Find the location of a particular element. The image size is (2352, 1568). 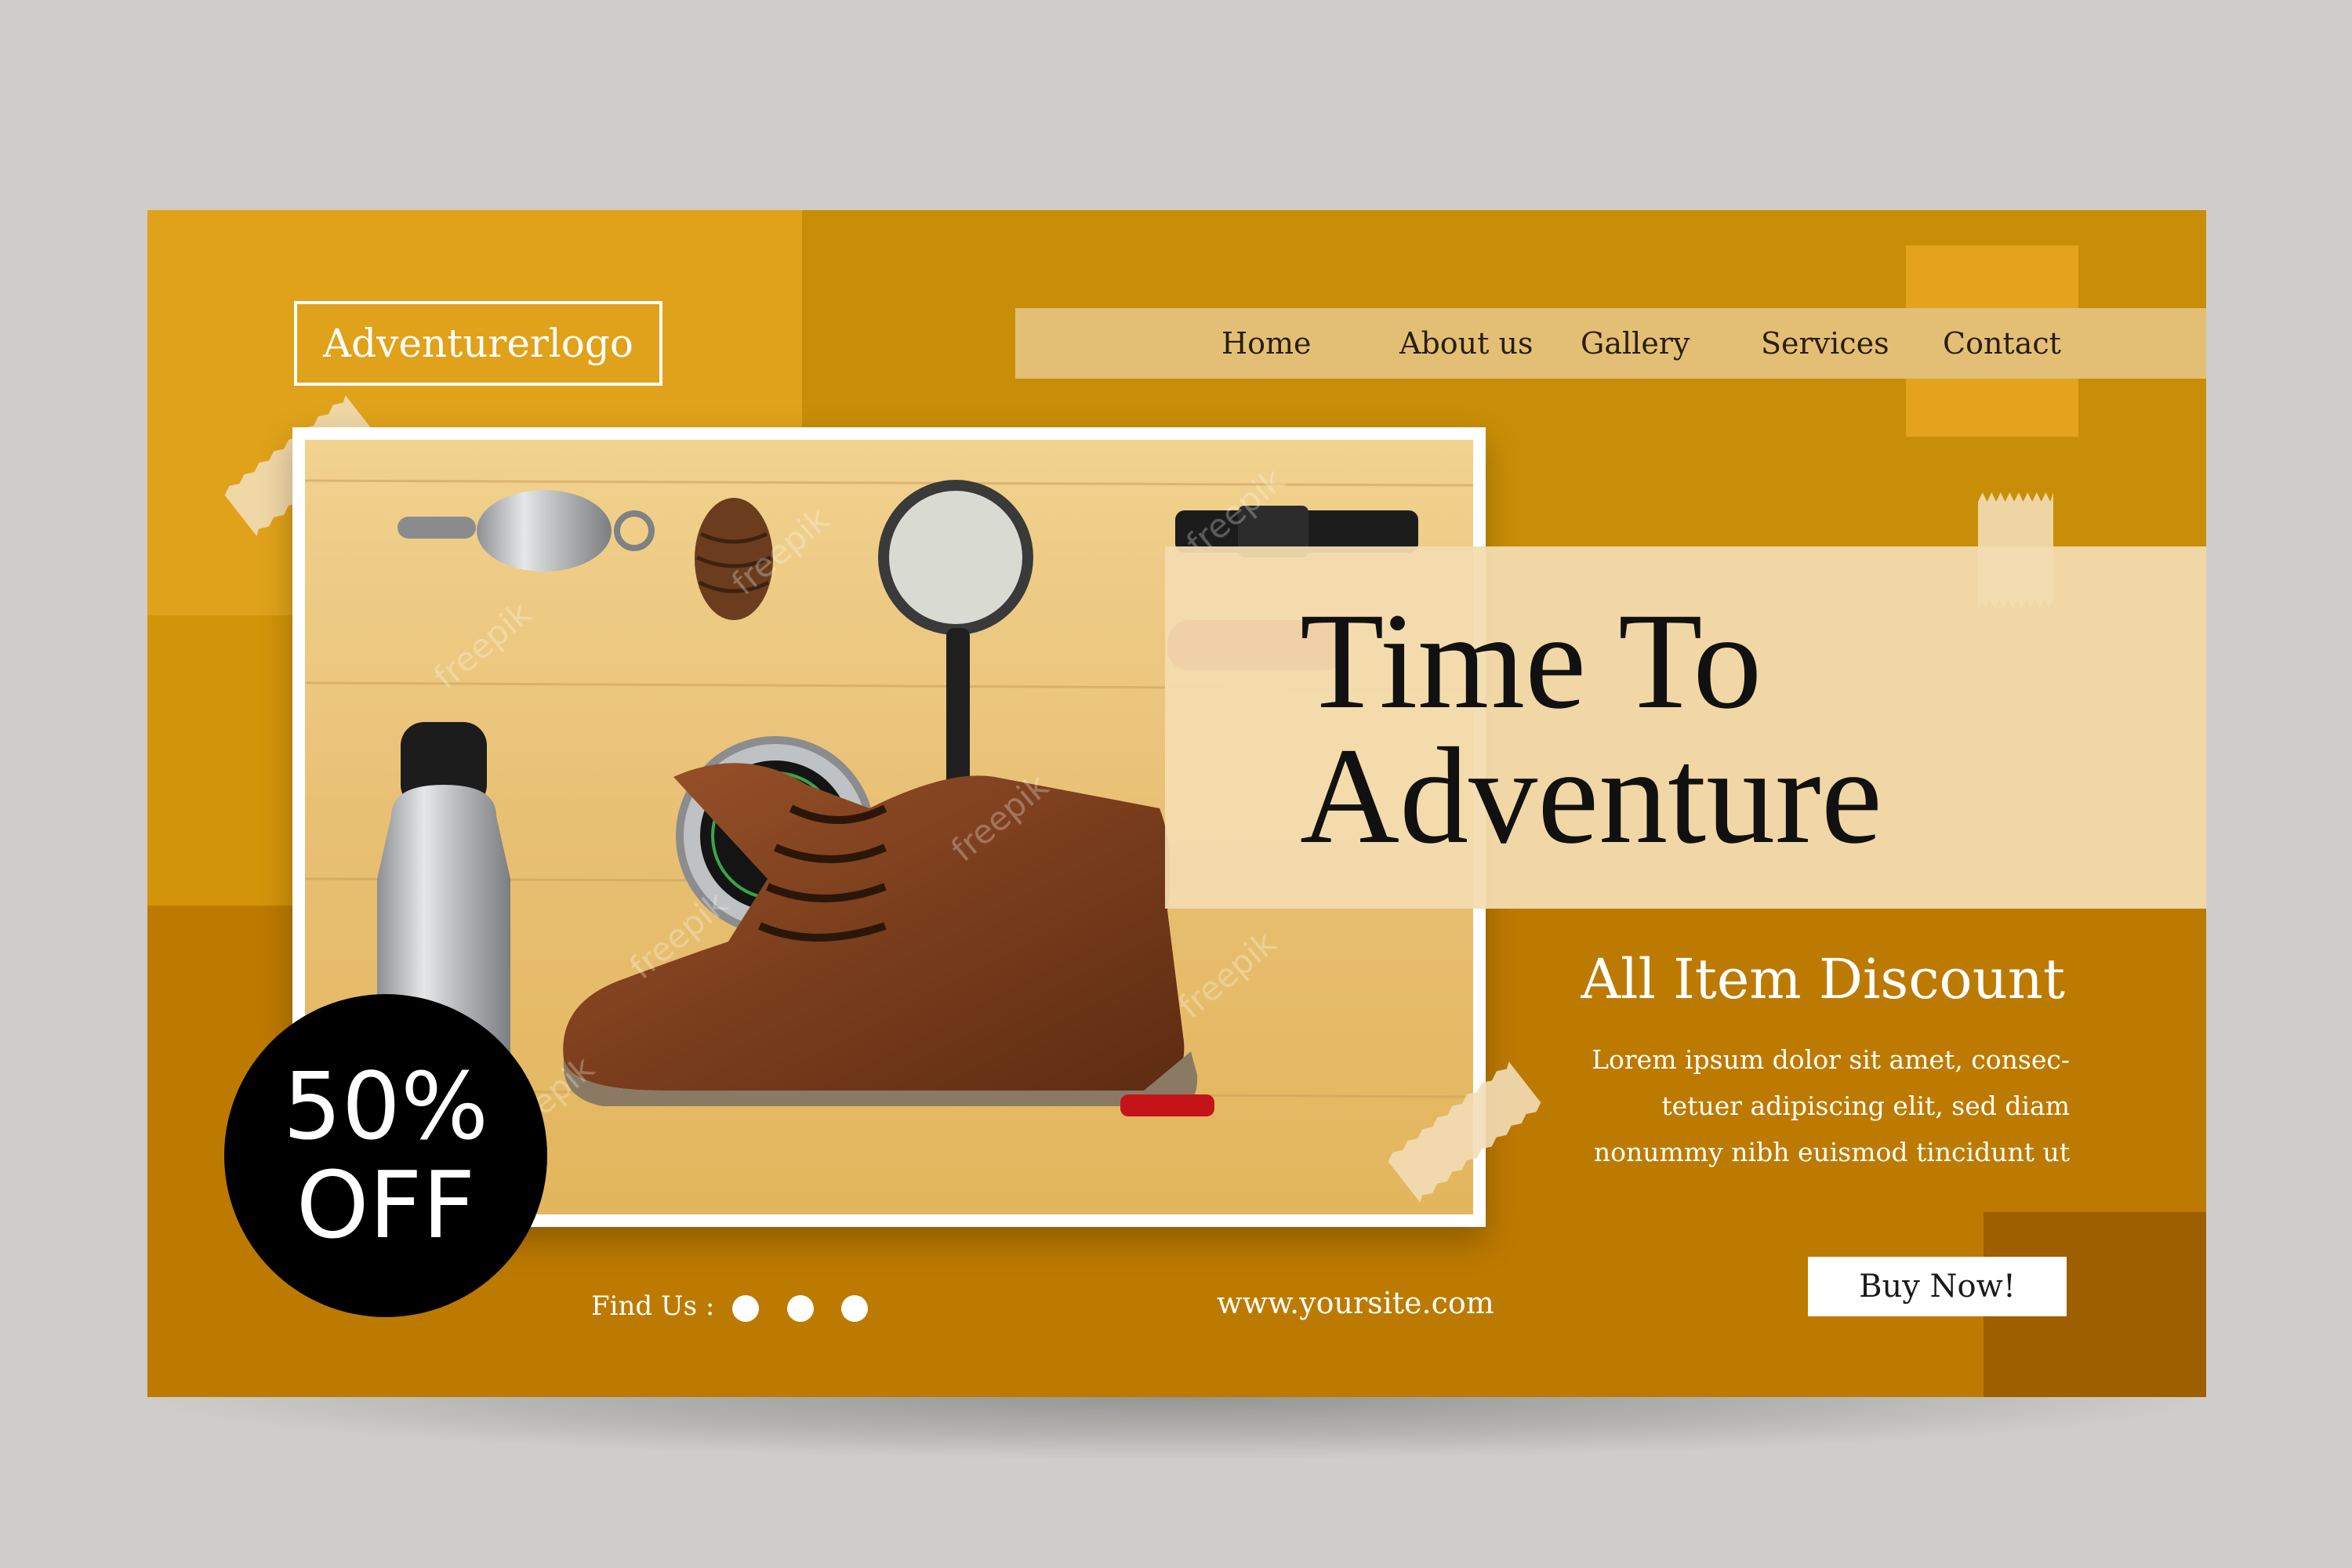

buy-now-button: Buy Now! is located at coordinates (1938, 1286).